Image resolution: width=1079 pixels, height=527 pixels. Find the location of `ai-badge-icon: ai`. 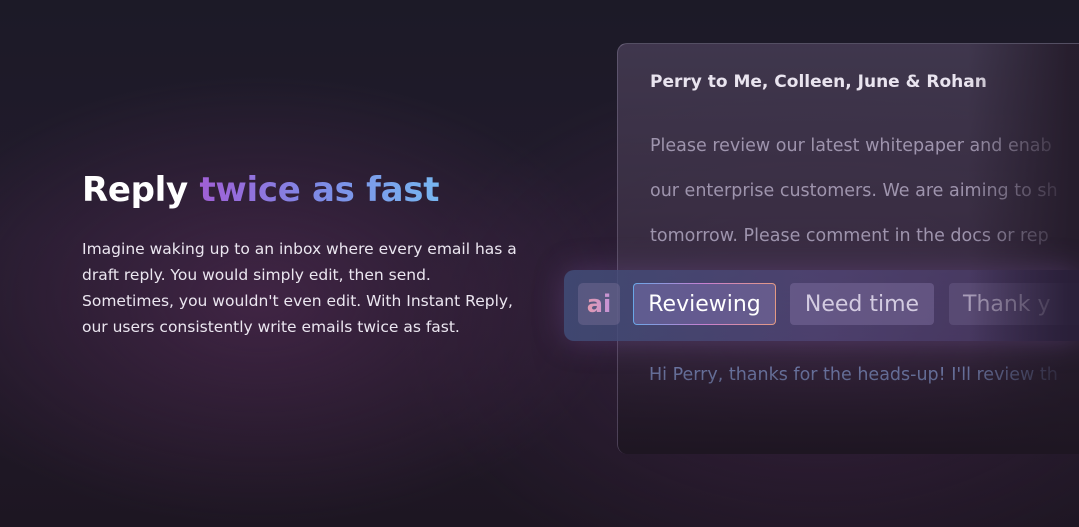

ai-badge-icon: ai is located at coordinates (599, 304).